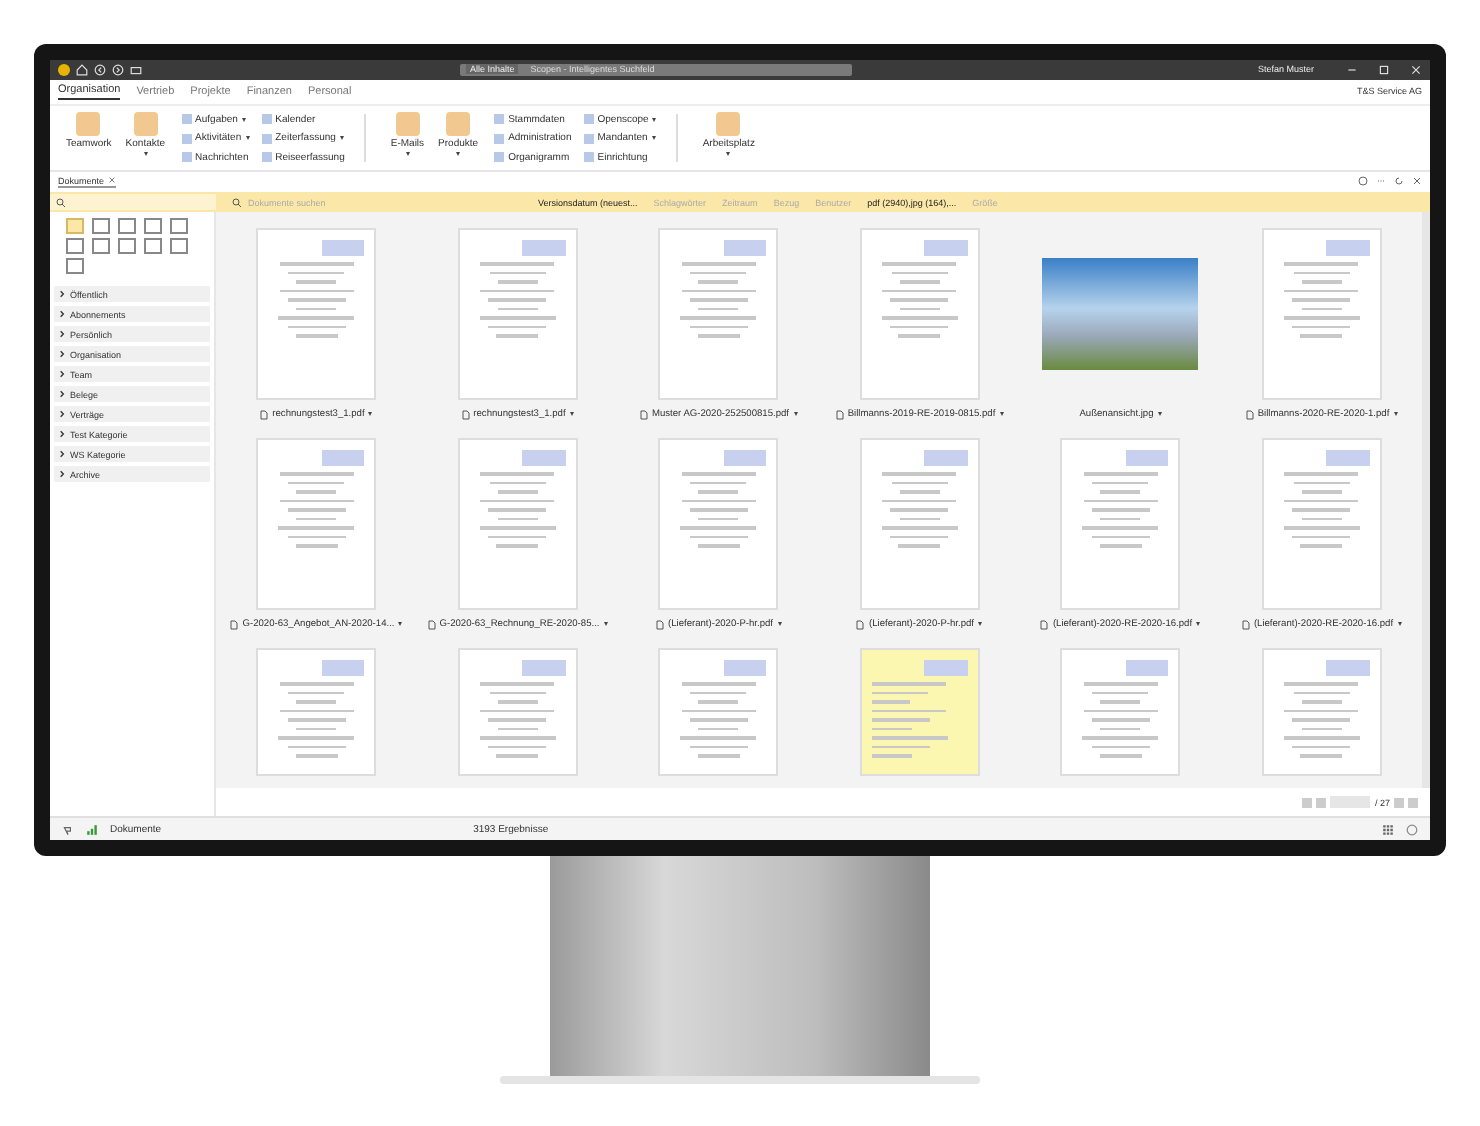  I want to click on maximize-icon, so click(1384, 69).